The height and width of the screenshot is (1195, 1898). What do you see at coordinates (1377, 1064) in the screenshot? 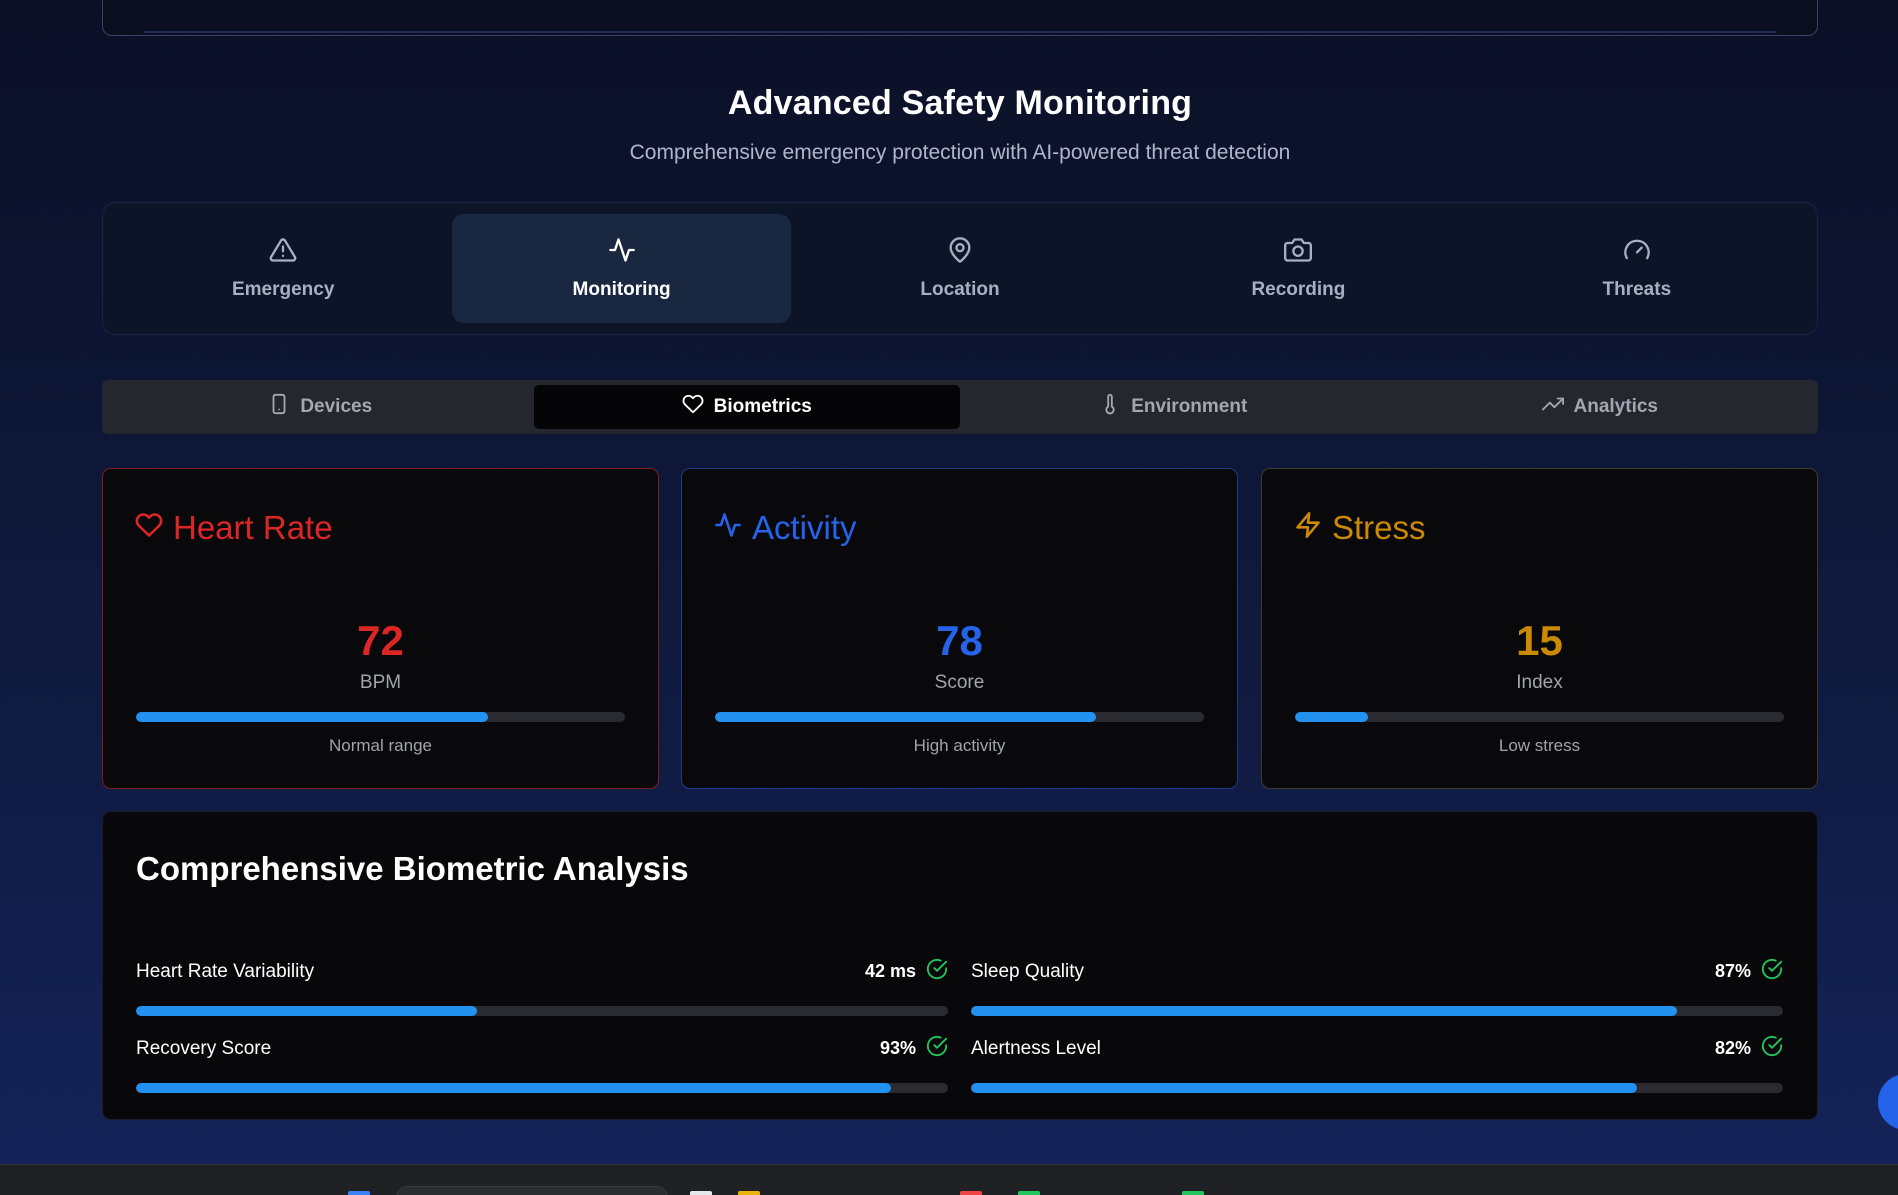
I see `analysis-item-alertness-level: Alertness Level 82%` at bounding box center [1377, 1064].